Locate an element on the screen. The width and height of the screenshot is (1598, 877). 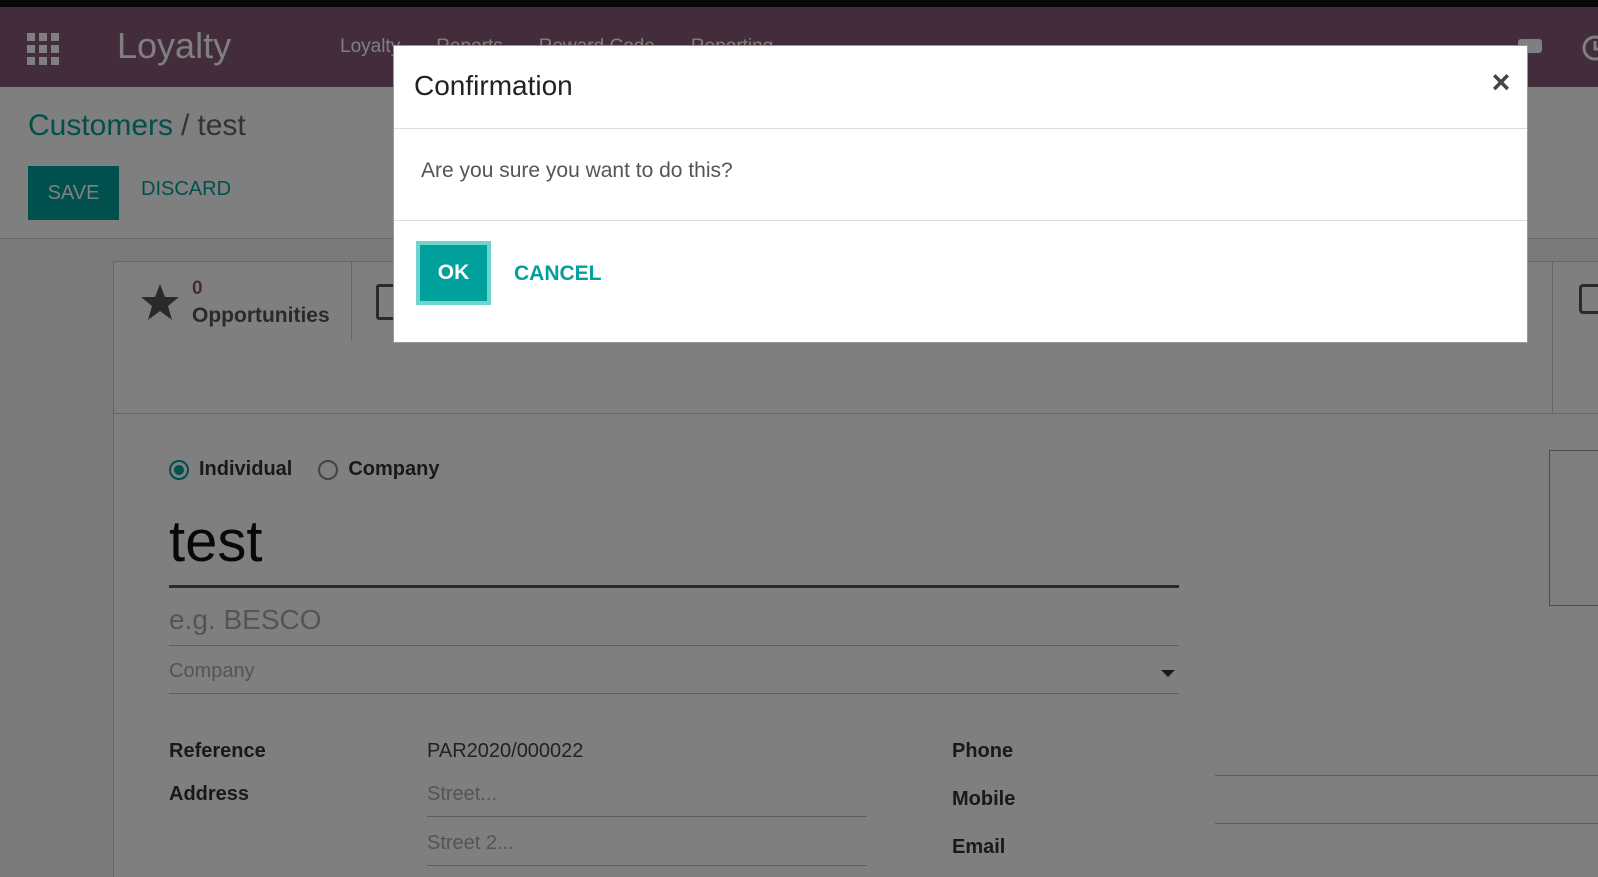
ok-button: OK is located at coordinates (453, 273).